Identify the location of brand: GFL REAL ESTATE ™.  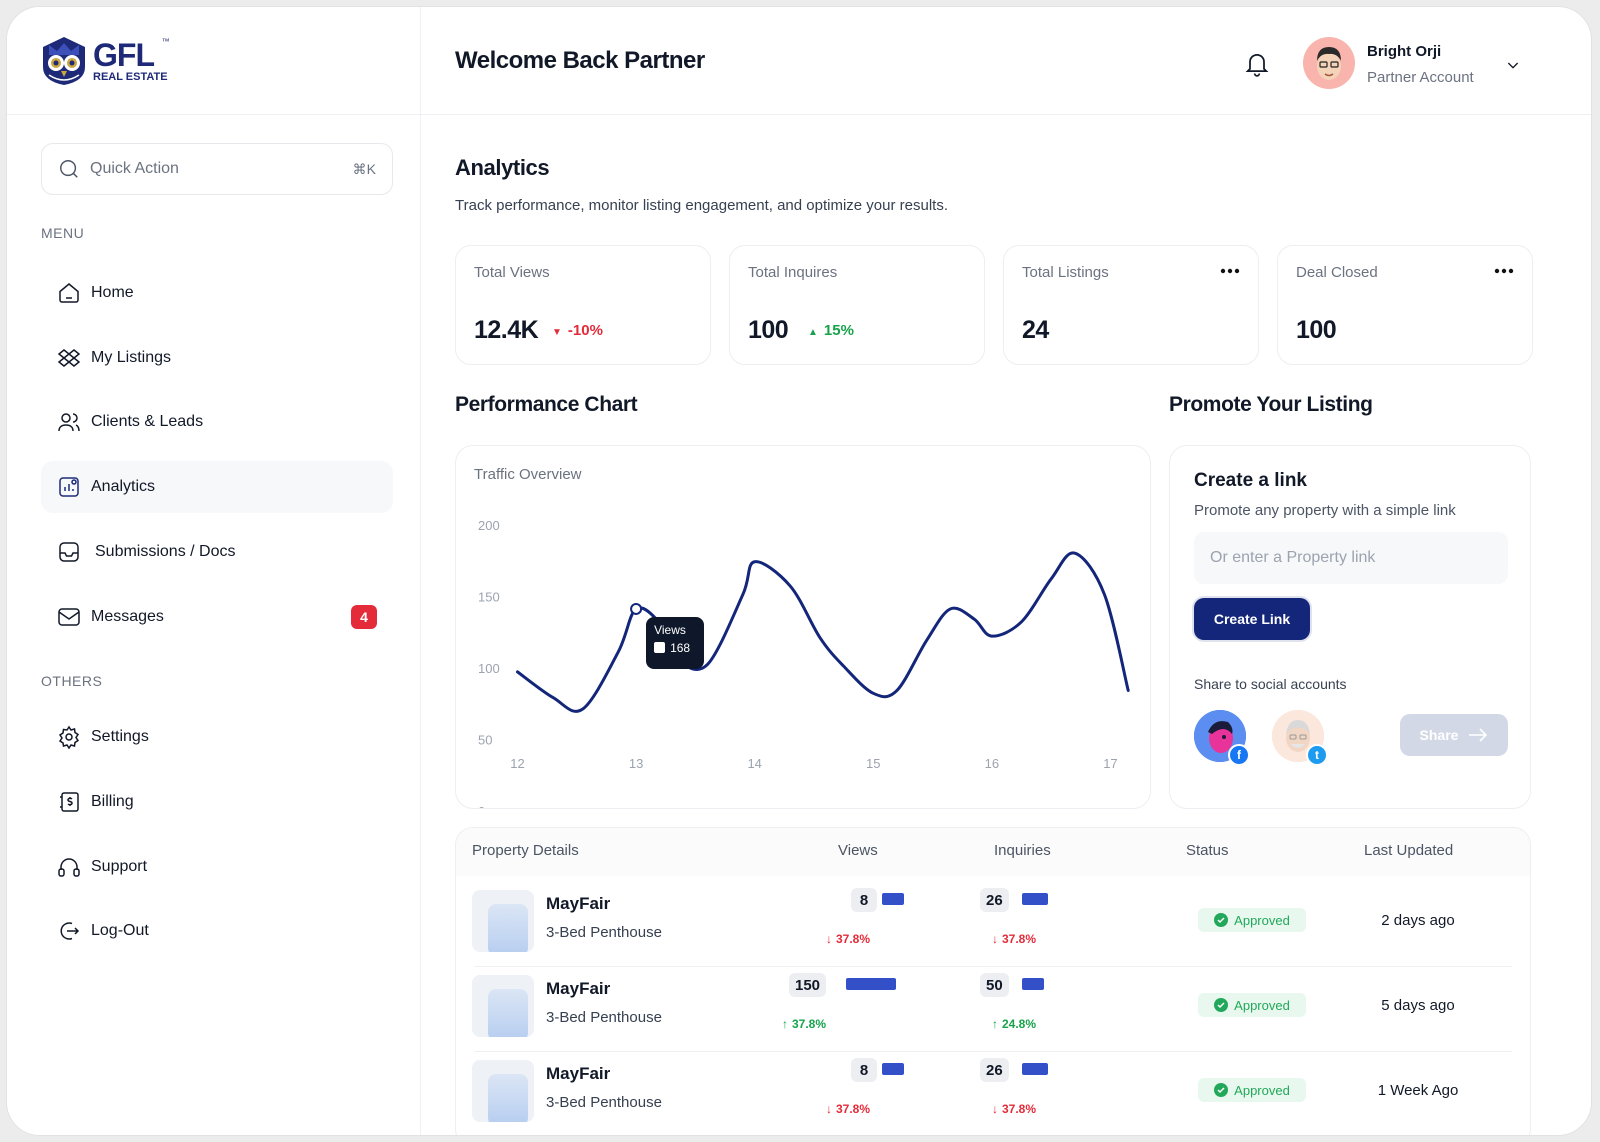
(213, 61).